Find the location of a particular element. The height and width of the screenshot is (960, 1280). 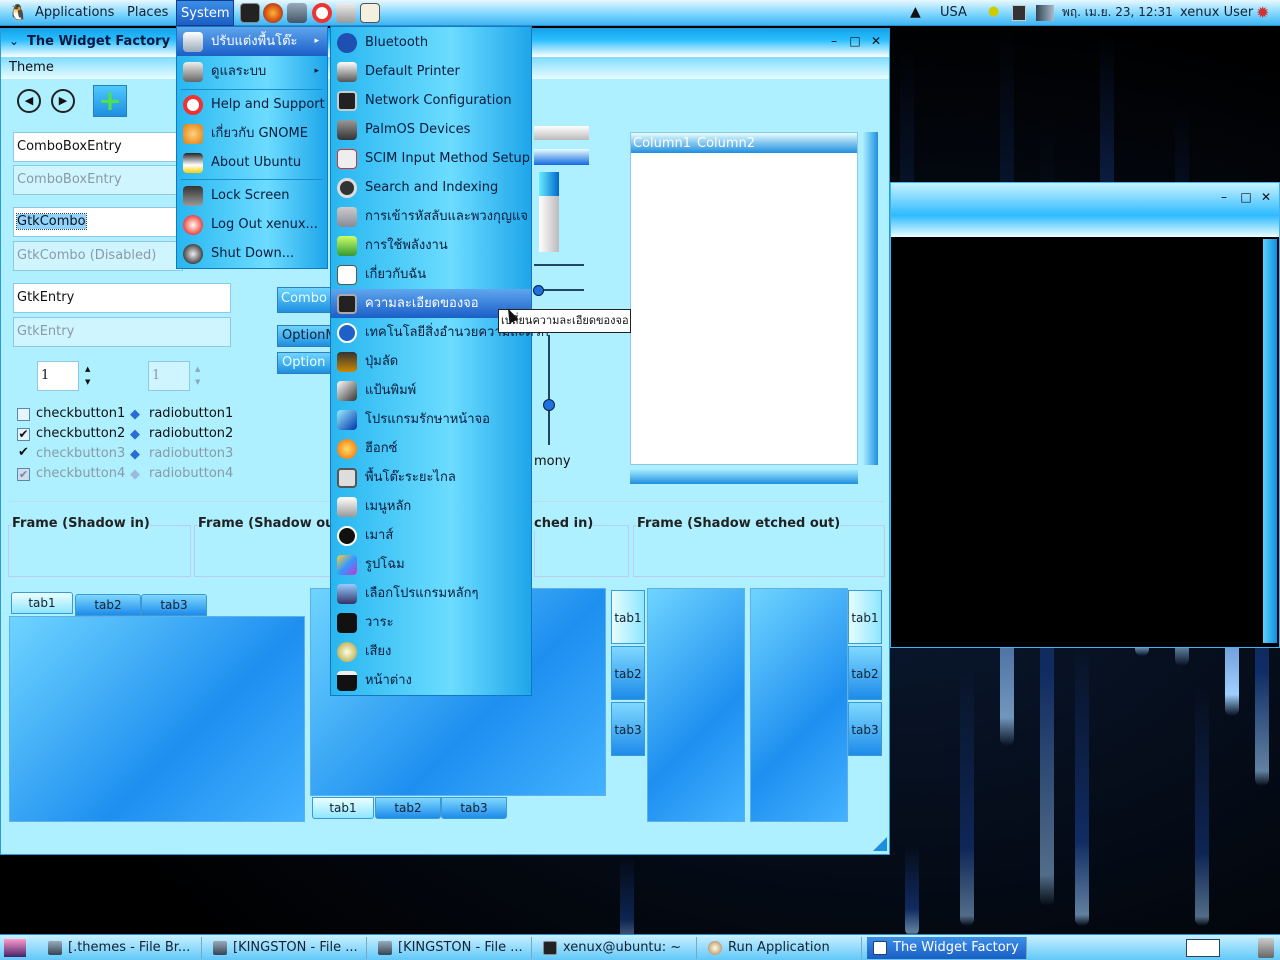

vscale-slider-icon is located at coordinates (549, 405).